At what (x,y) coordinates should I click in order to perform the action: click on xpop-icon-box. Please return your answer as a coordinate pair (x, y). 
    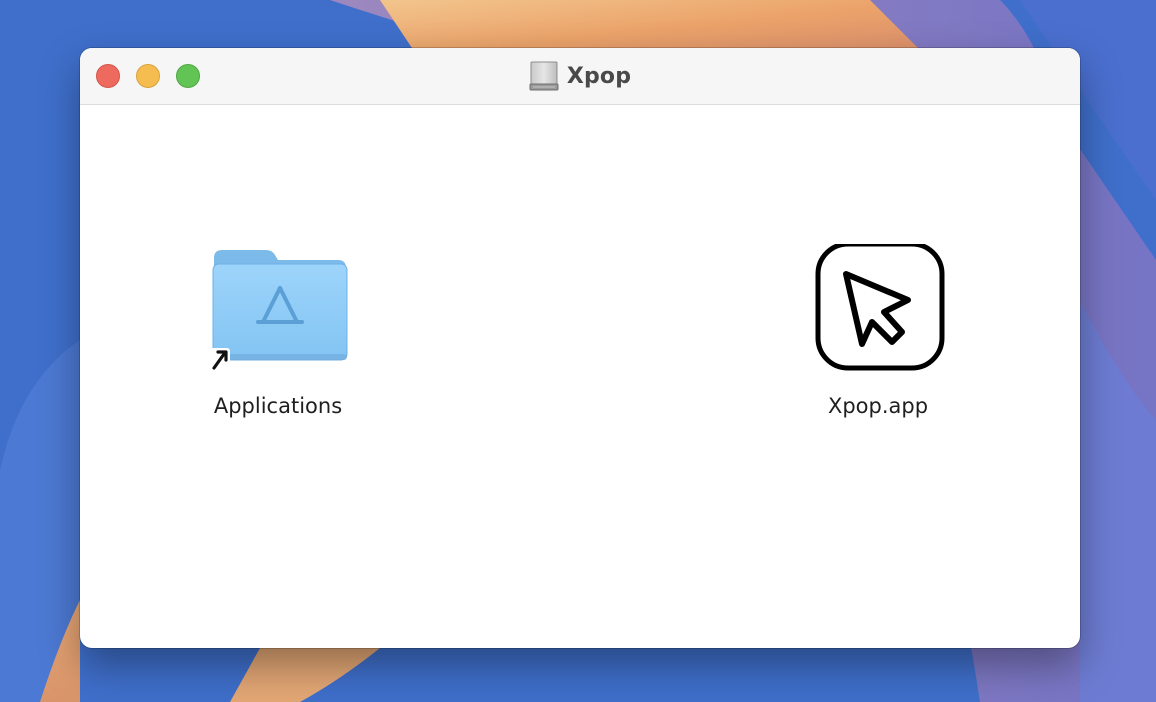
    Looking at the image, I should click on (878, 310).